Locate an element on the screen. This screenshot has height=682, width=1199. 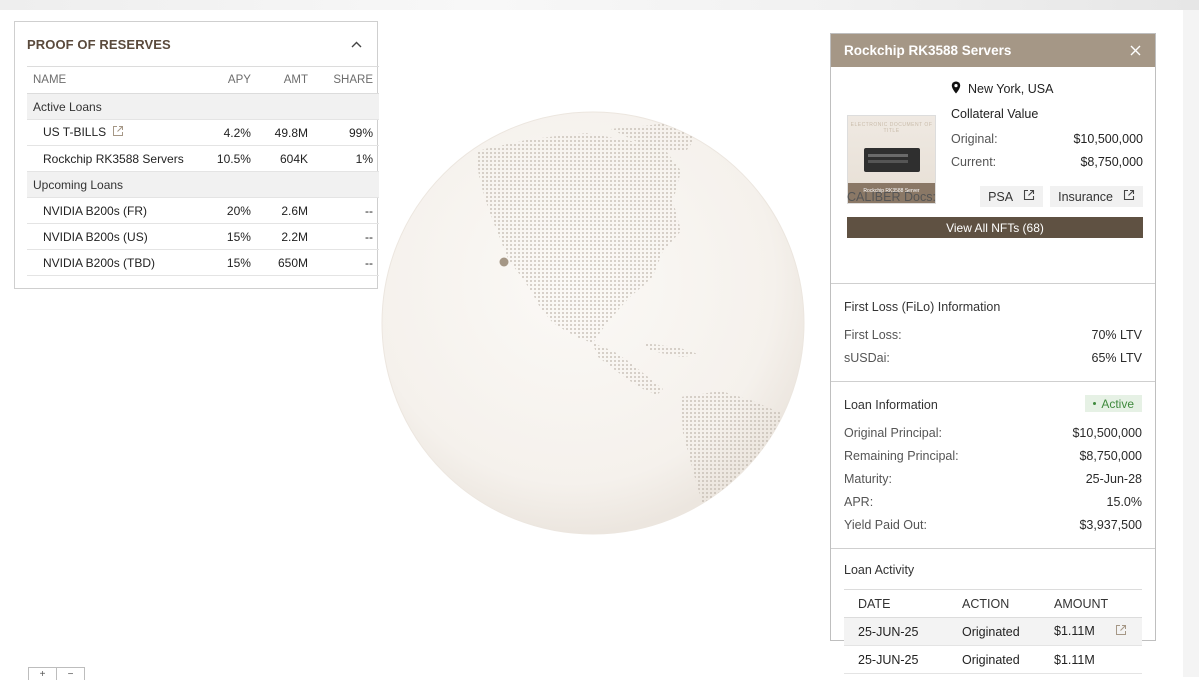
zoom-in-button: + is located at coordinates (42, 674).